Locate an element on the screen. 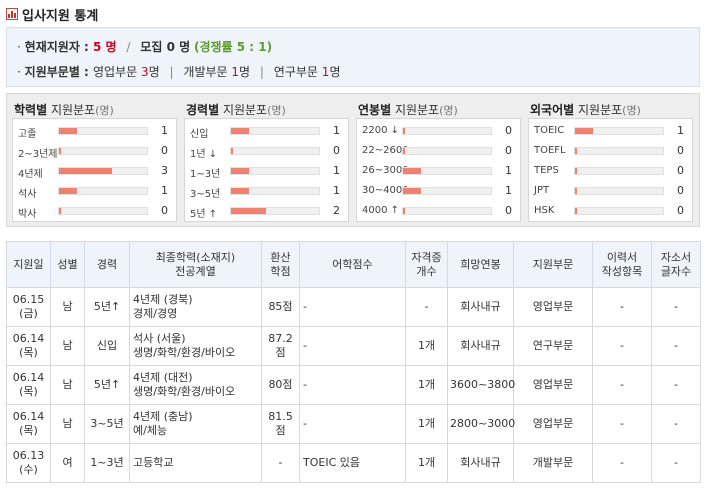 The width and height of the screenshot is (704, 489). column-header: 환산 학점 is located at coordinates (280, 264).